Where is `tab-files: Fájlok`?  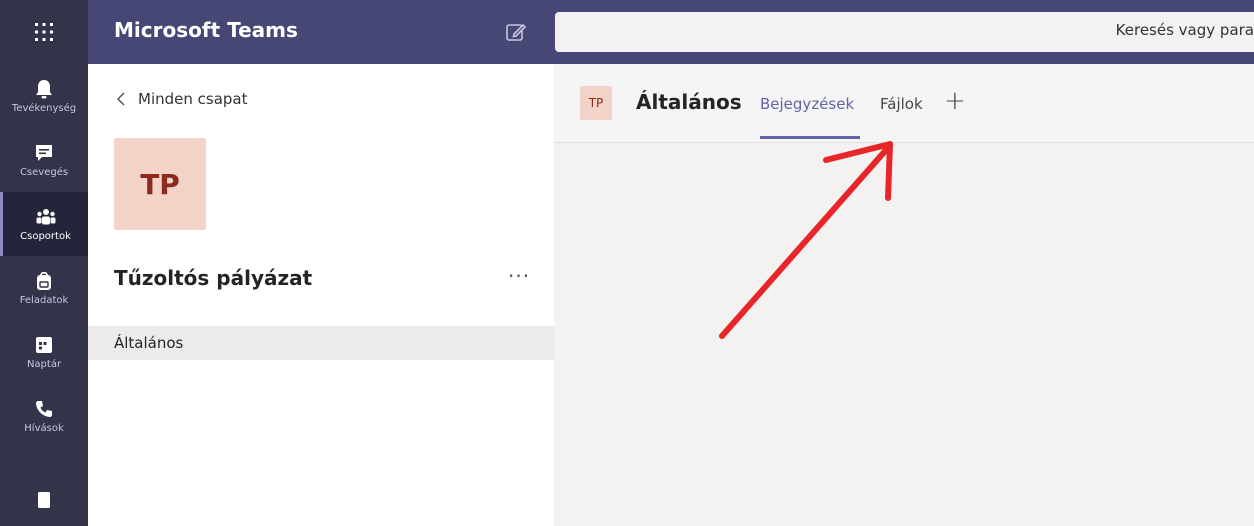
tab-files: Fájlok is located at coordinates (901, 104).